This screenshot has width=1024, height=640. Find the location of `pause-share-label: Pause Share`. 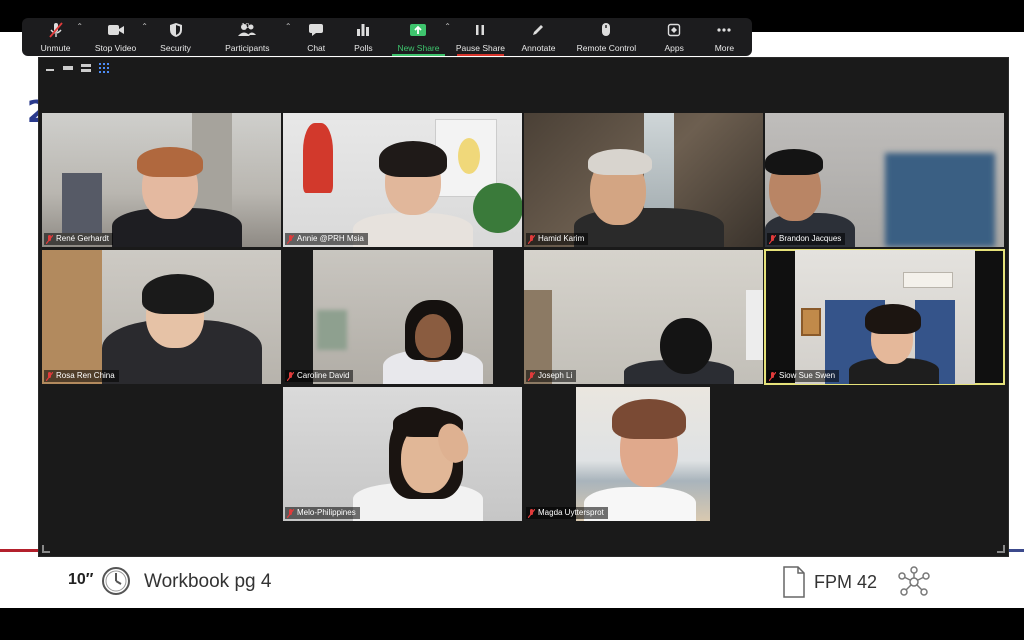

pause-share-label: Pause Share is located at coordinates (480, 48).